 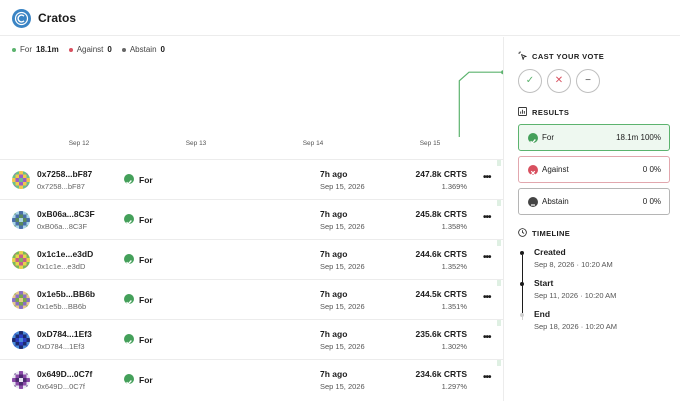 What do you see at coordinates (64, 334) in the screenshot?
I see `voter-address: 0xD784...1Ef3` at bounding box center [64, 334].